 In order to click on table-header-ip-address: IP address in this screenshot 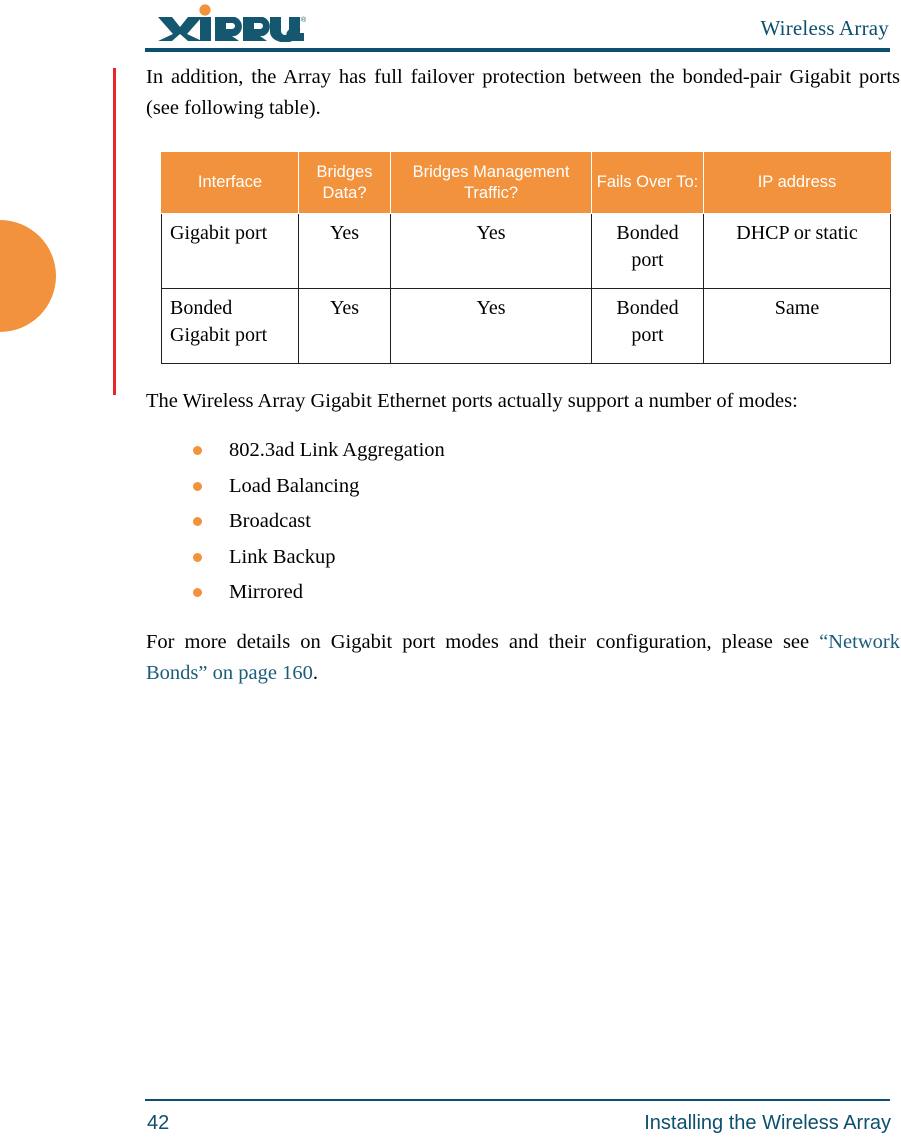, I will do `click(797, 182)`.